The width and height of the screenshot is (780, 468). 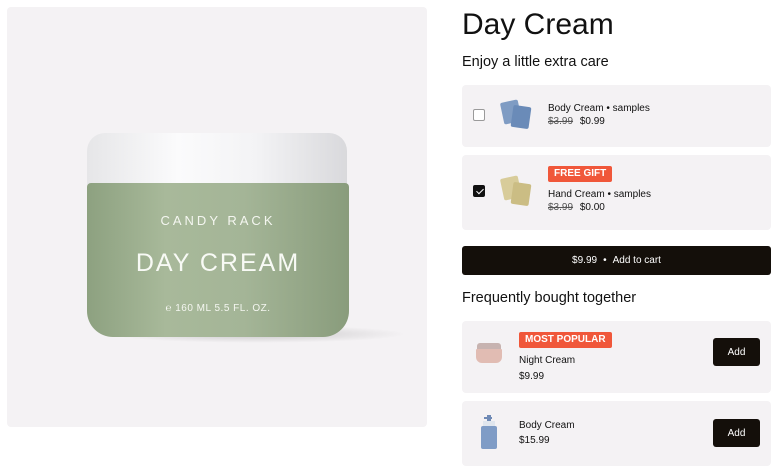 What do you see at coordinates (538, 24) in the screenshot?
I see `product-title: Day Cream` at bounding box center [538, 24].